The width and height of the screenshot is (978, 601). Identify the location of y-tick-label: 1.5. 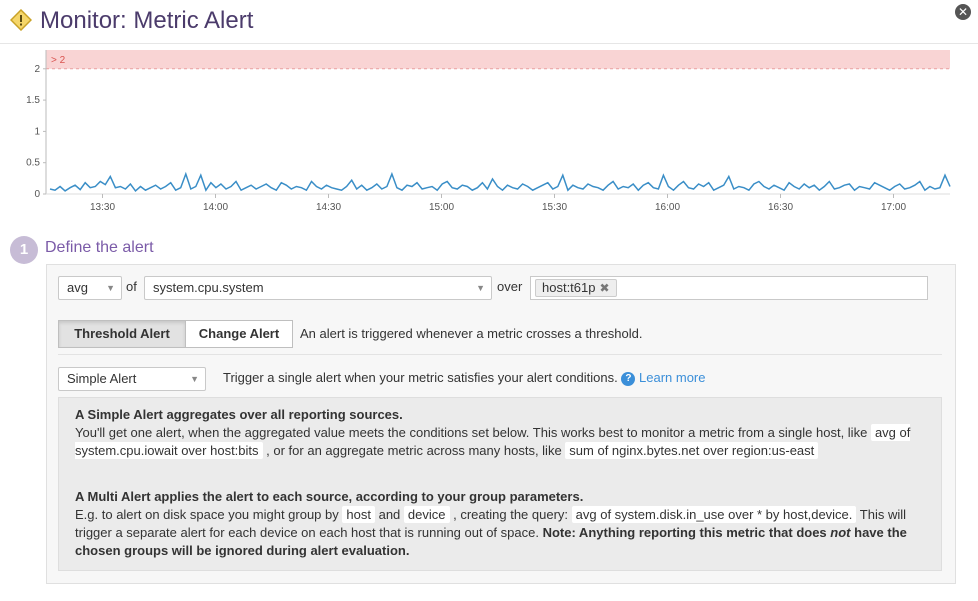
(33, 100).